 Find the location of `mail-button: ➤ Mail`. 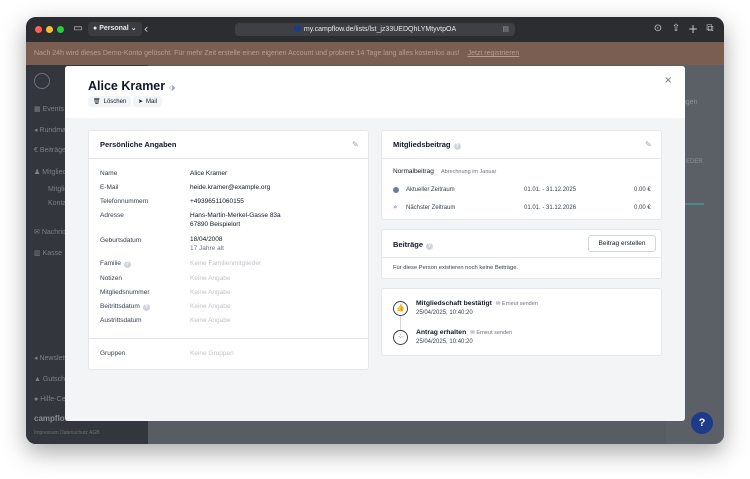

mail-button: ➤ Mail is located at coordinates (148, 101).